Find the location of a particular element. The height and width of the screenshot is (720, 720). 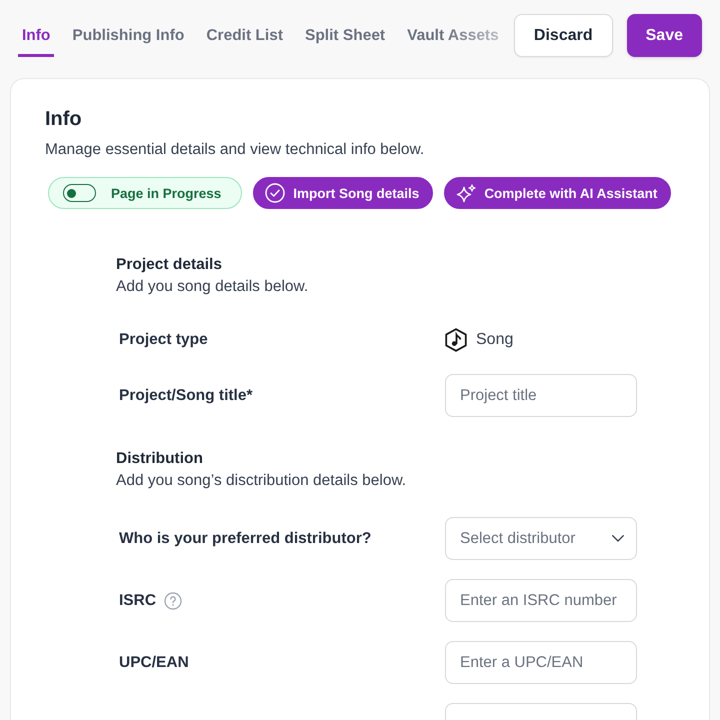

card-subtitle: Manage essential details and view technical info below. is located at coordinates (234, 150).